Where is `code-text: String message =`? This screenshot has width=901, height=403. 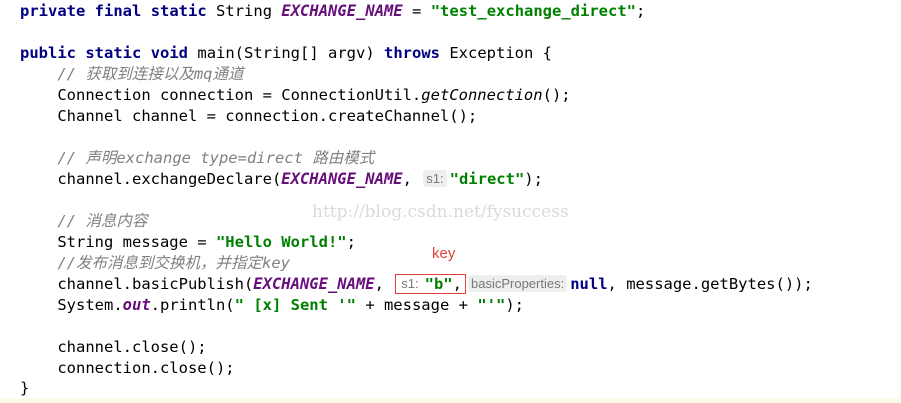 code-text: String message = is located at coordinates (136, 242).